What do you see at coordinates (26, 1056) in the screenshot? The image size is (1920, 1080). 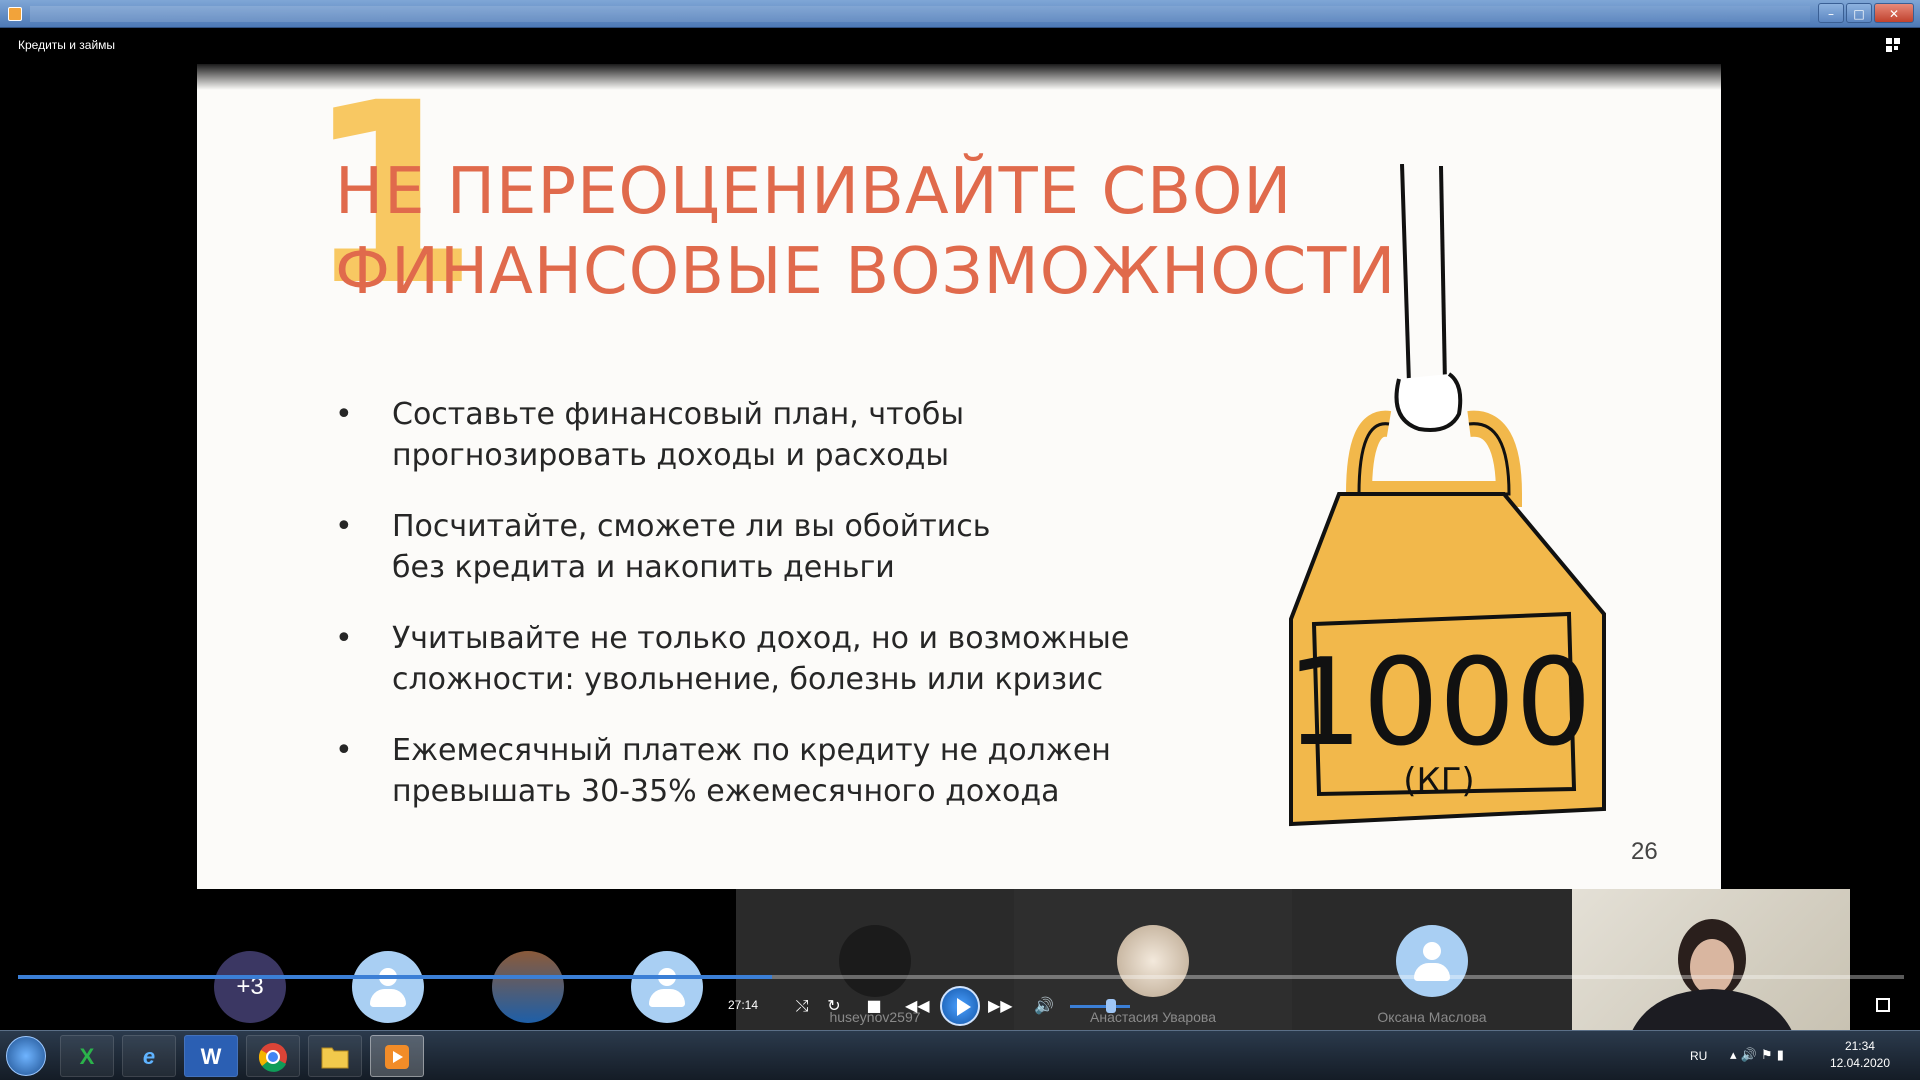 I see `start-button` at bounding box center [26, 1056].